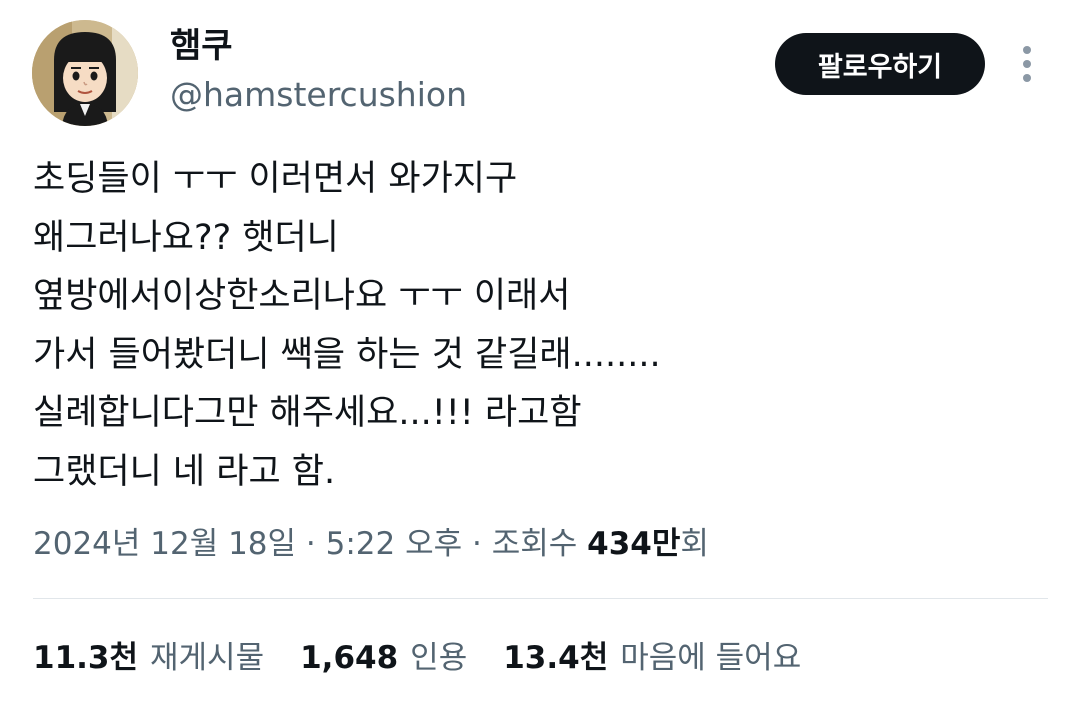 The height and width of the screenshot is (702, 1080). Describe the element at coordinates (394, 544) in the screenshot. I see `tweet-time: 5:22 오후` at that location.